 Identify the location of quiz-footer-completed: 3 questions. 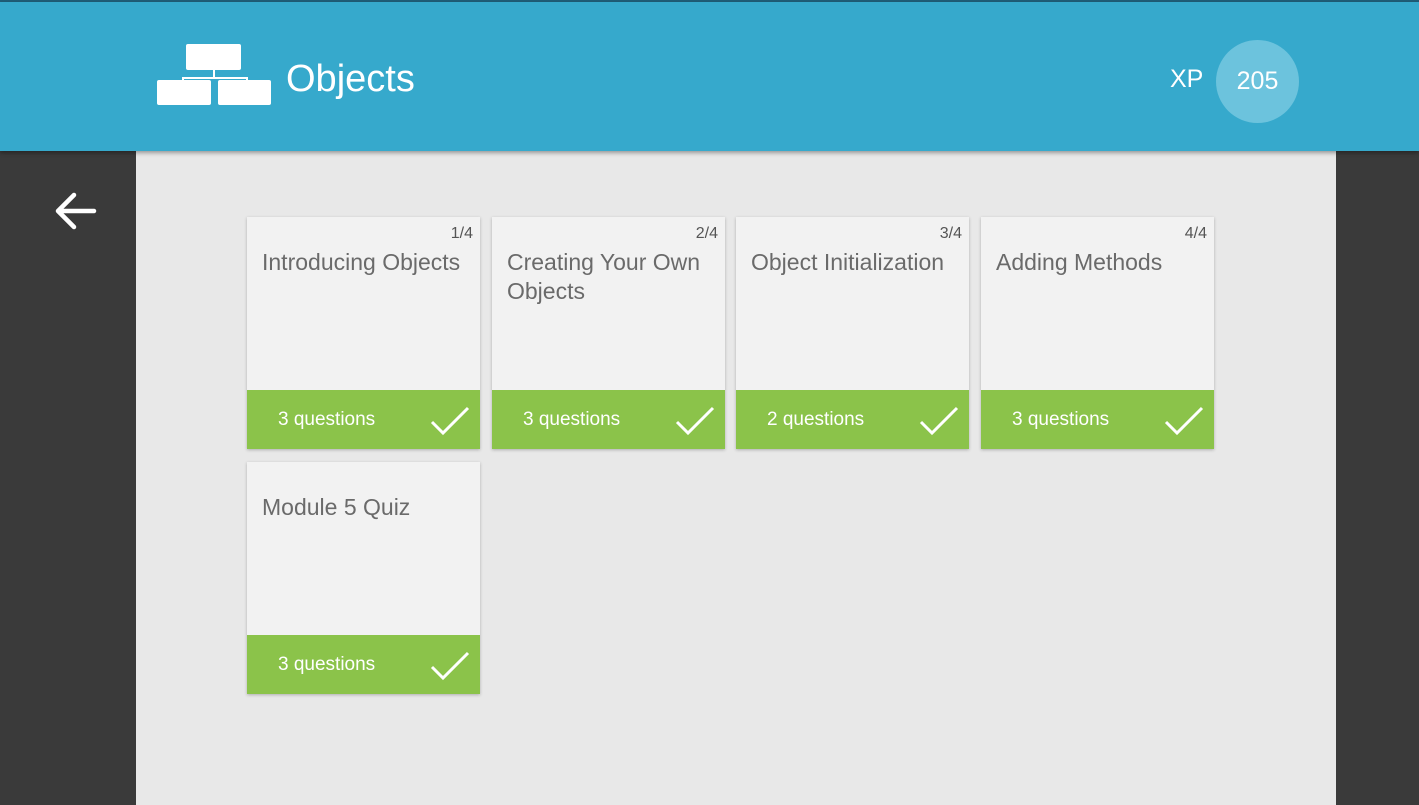
(363, 664).